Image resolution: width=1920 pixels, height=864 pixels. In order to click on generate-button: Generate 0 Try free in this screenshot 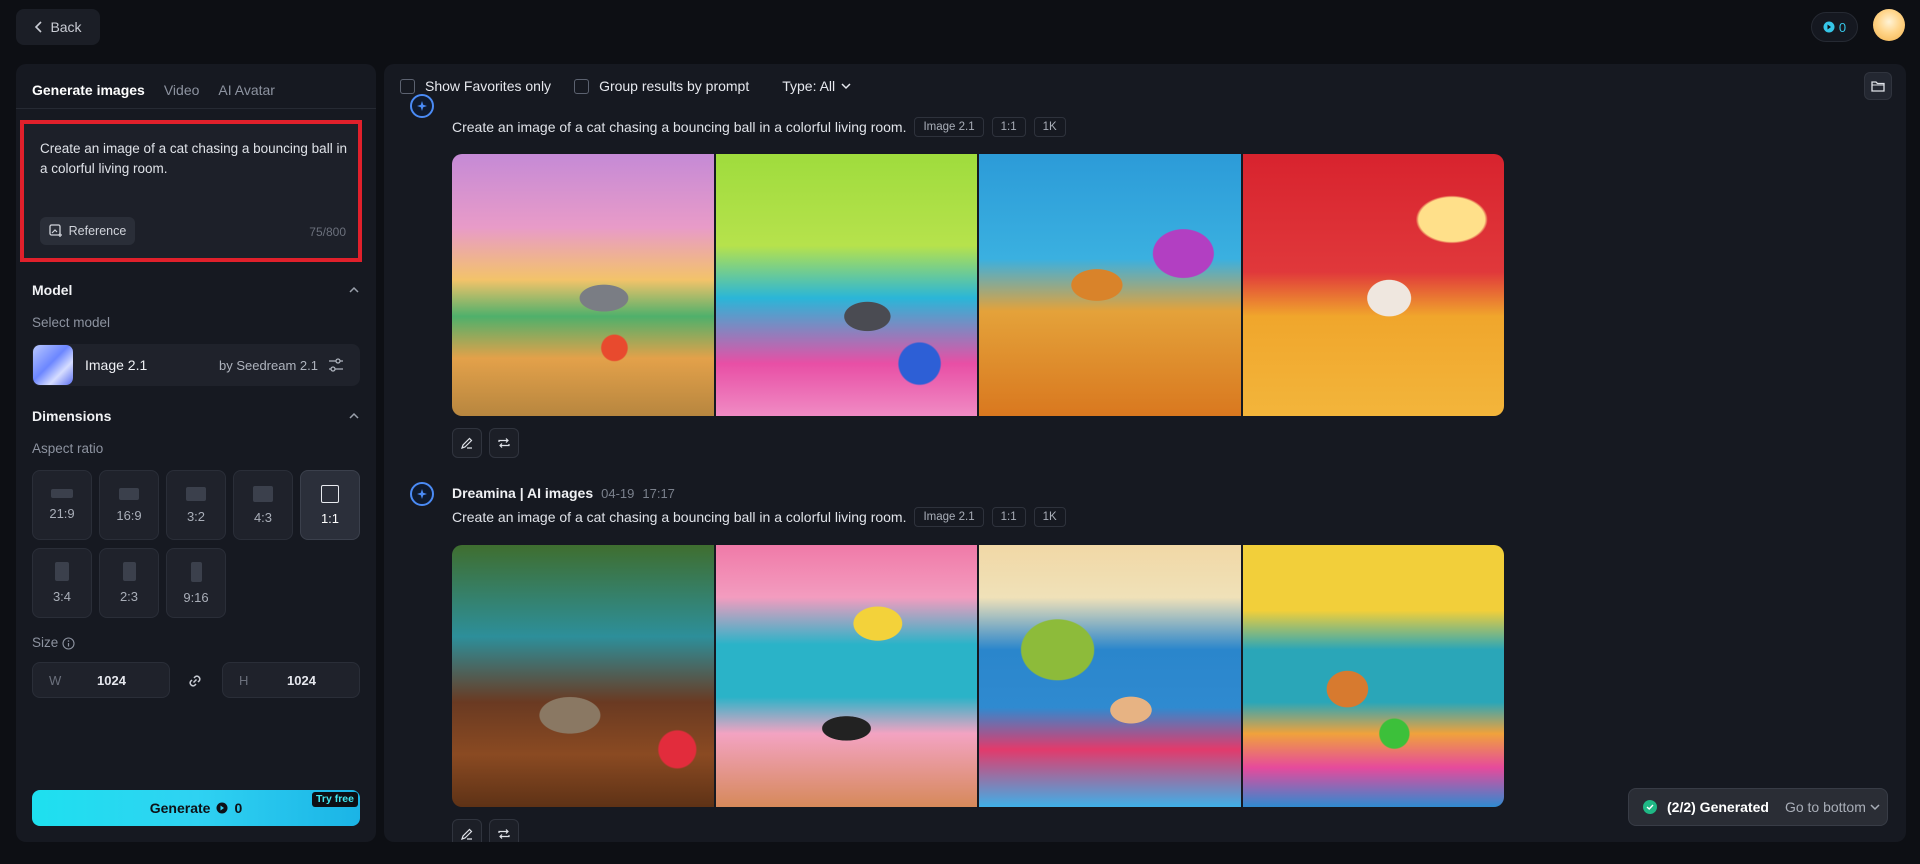, I will do `click(196, 808)`.